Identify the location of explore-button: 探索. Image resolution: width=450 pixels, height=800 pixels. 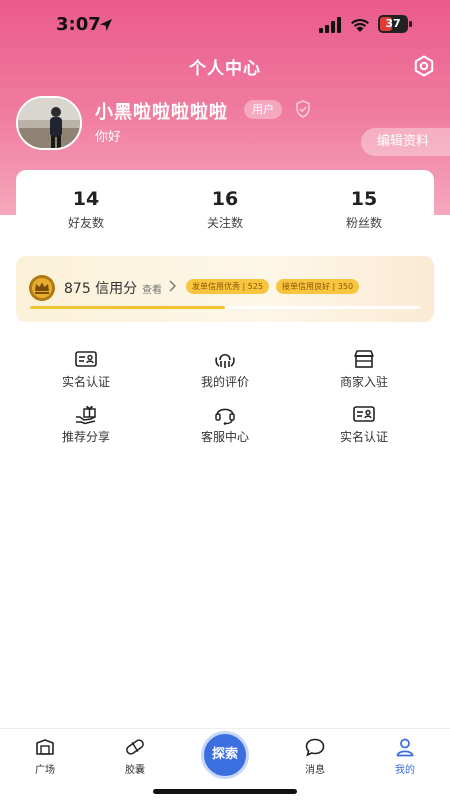
(225, 755).